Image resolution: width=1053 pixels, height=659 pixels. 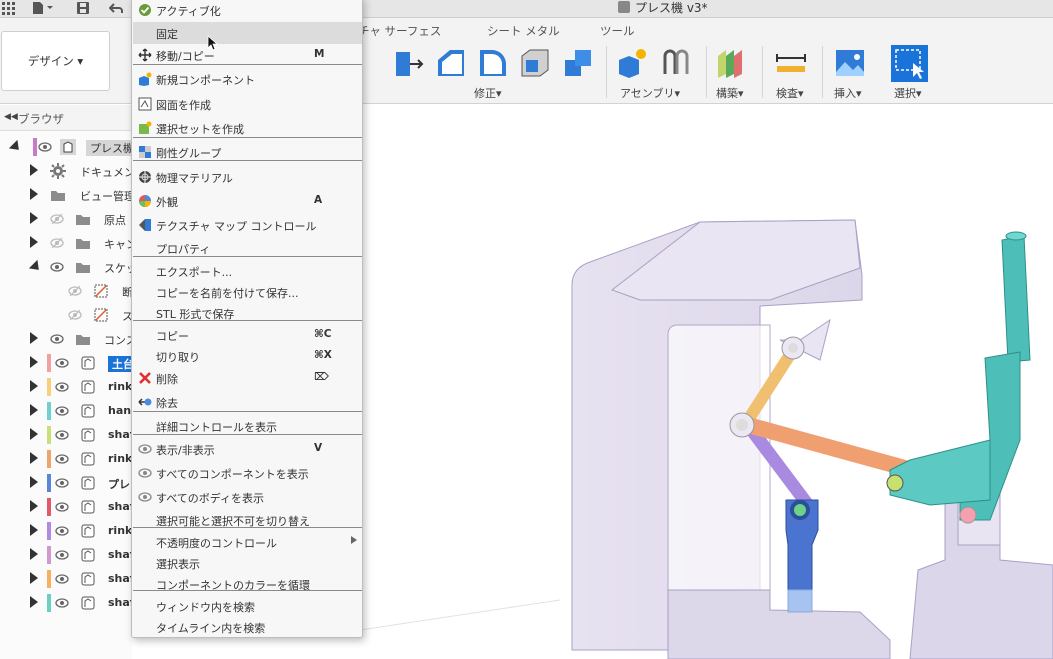 I want to click on menu-item: 切り取り ⌘X, so click(x=247, y=356).